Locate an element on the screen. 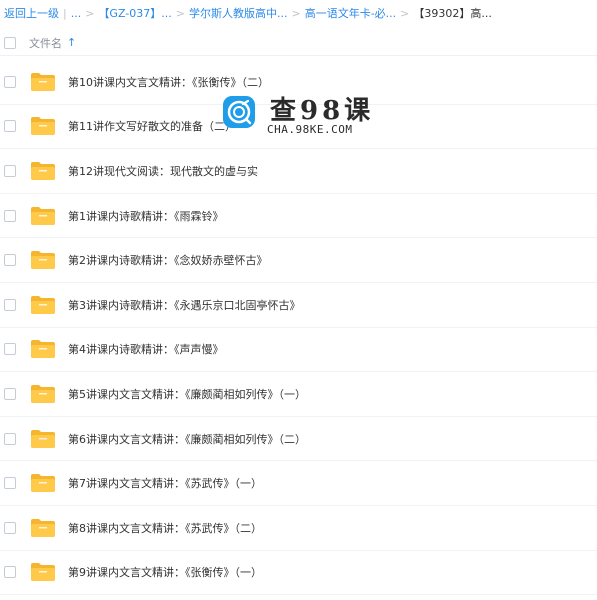  list-item: 第7讲课内文言文精讲：《苏武传》（一） is located at coordinates (298, 483).